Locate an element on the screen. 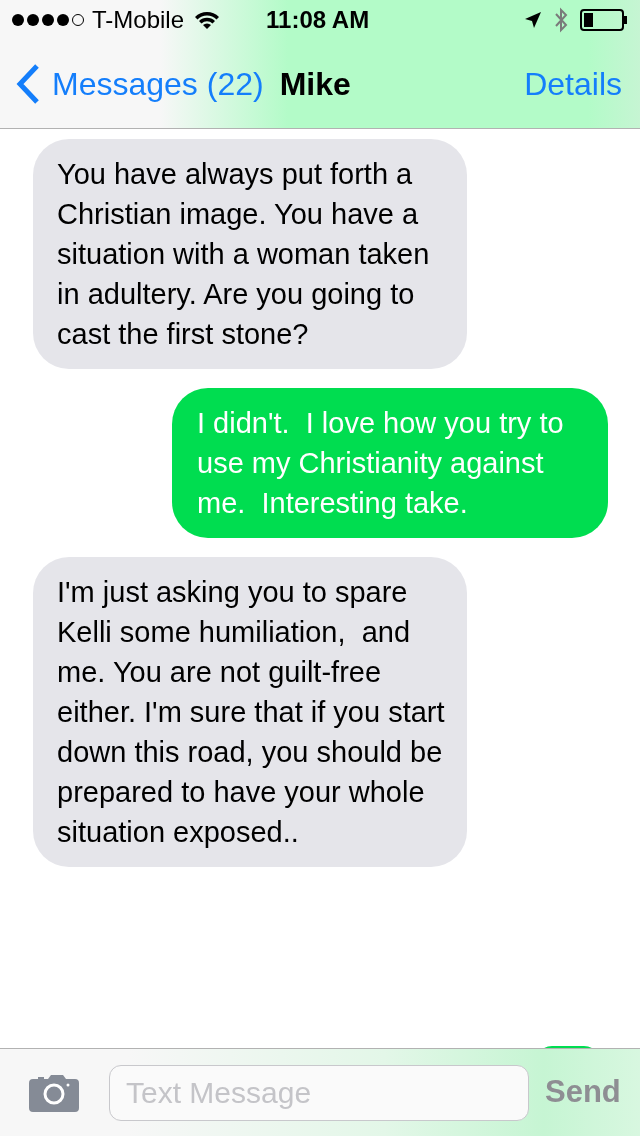 The height and width of the screenshot is (1136, 640). carrier-name: T-Mobile is located at coordinates (138, 20).